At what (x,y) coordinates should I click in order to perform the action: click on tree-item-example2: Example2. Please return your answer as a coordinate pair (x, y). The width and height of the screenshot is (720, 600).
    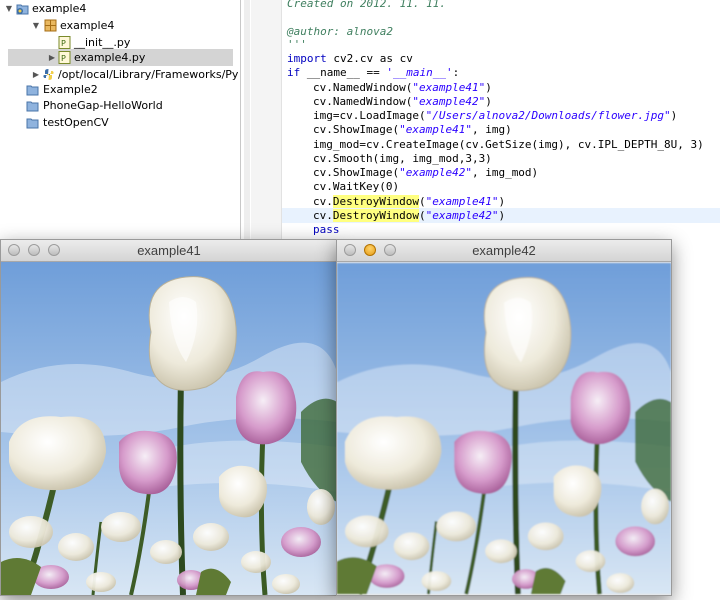
    Looking at the image, I should click on (119, 89).